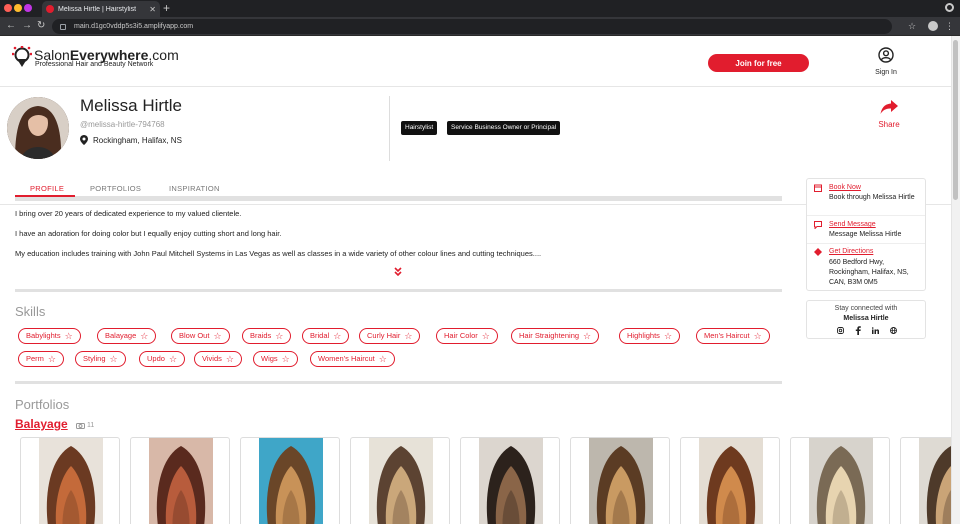  Describe the element at coordinates (275, 359) in the screenshot. I see `skill-chip: Wigs ☆` at that location.